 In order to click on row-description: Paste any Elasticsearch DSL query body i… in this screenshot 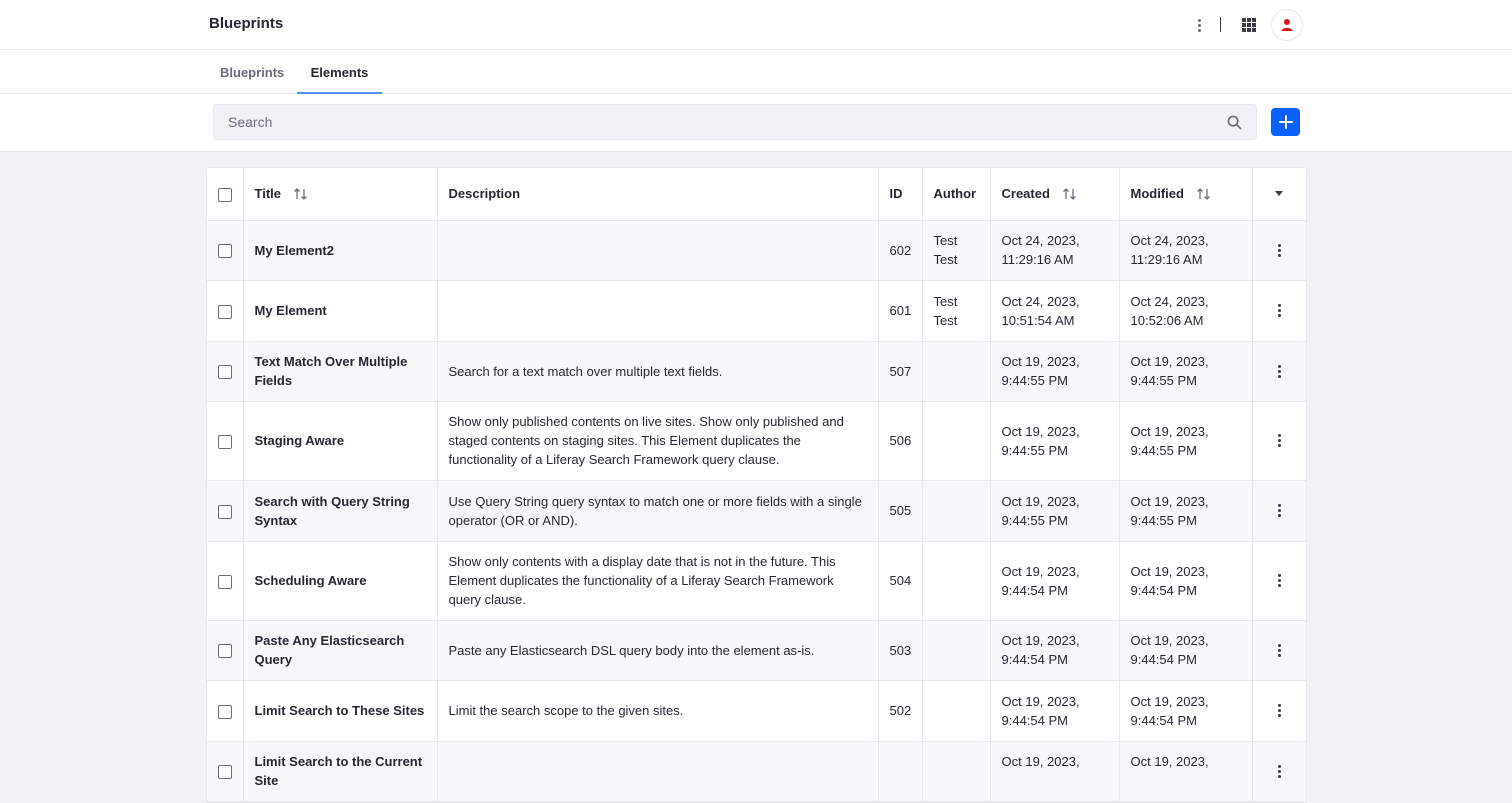, I will do `click(658, 650)`.